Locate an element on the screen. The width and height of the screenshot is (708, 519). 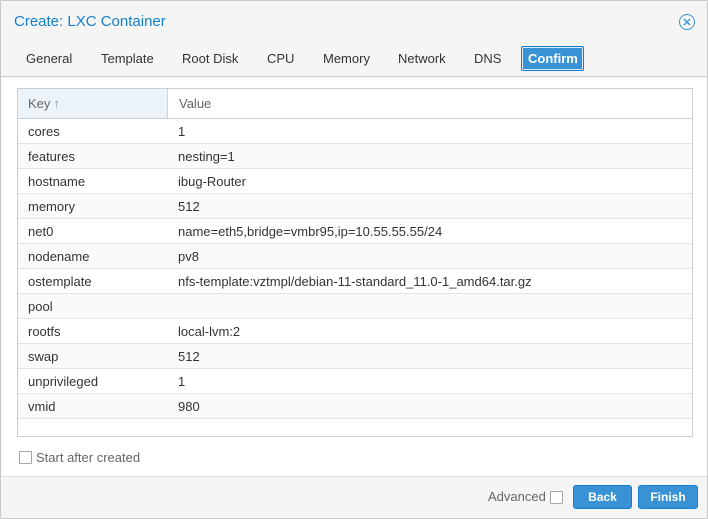
sort-ascending-icon: ↑ is located at coordinates (56, 103).